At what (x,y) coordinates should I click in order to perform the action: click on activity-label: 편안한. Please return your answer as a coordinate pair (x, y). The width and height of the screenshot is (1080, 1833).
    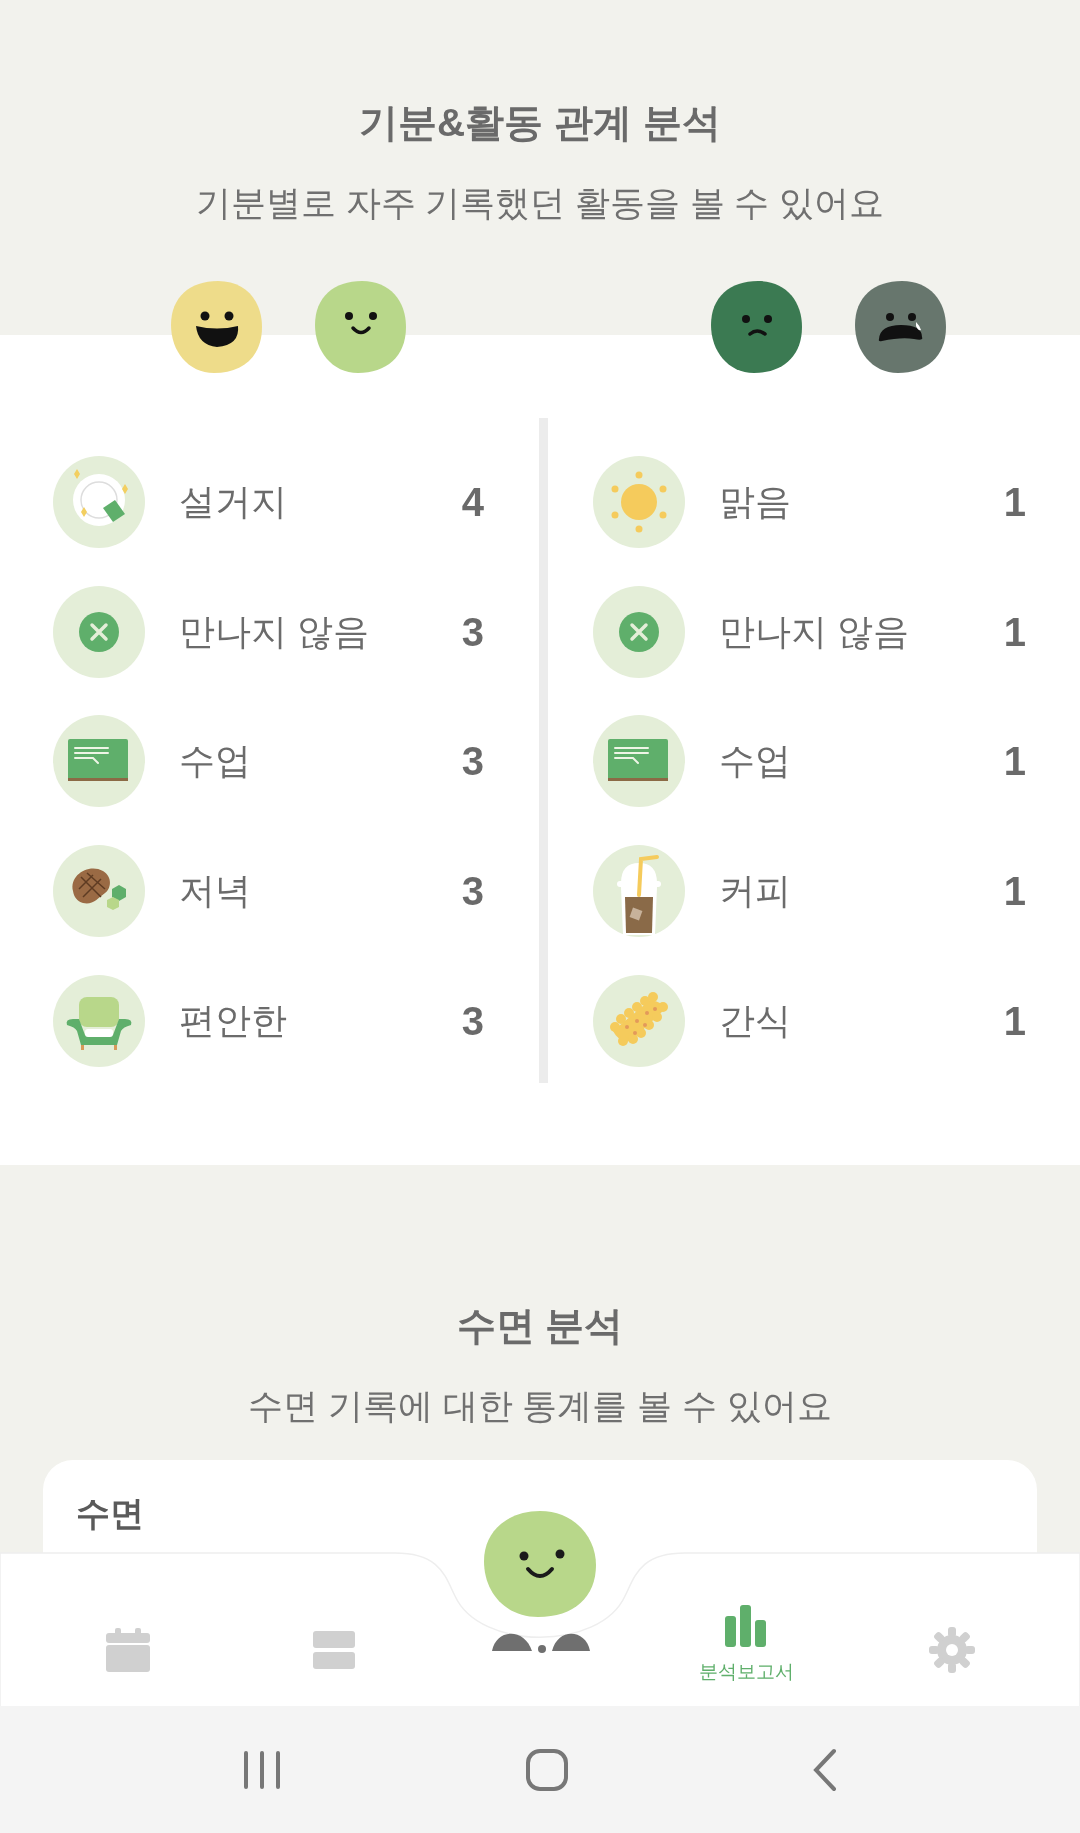
    Looking at the image, I should click on (233, 1021).